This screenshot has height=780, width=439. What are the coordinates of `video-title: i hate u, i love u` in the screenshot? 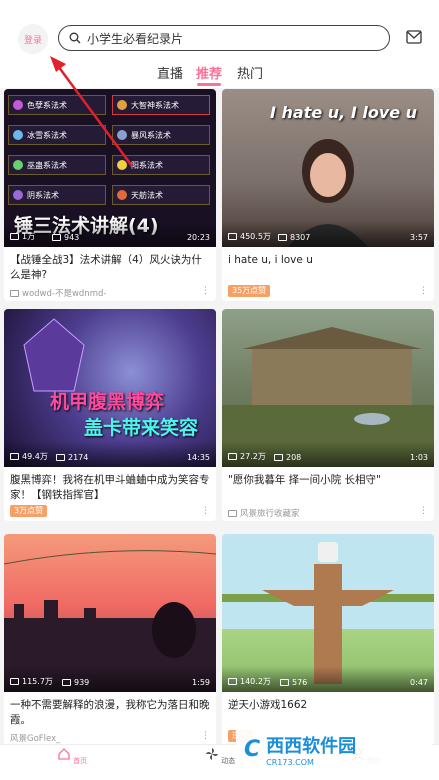 It's located at (270, 260).